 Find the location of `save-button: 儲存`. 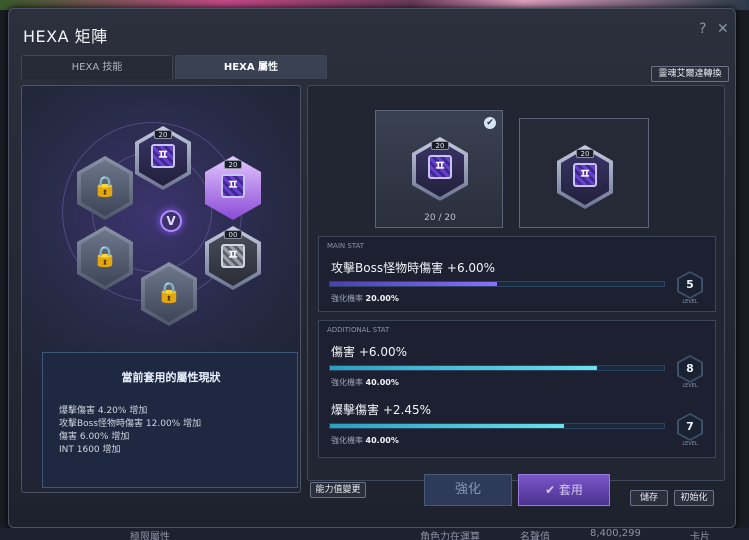

save-button: 儲存 is located at coordinates (649, 498).